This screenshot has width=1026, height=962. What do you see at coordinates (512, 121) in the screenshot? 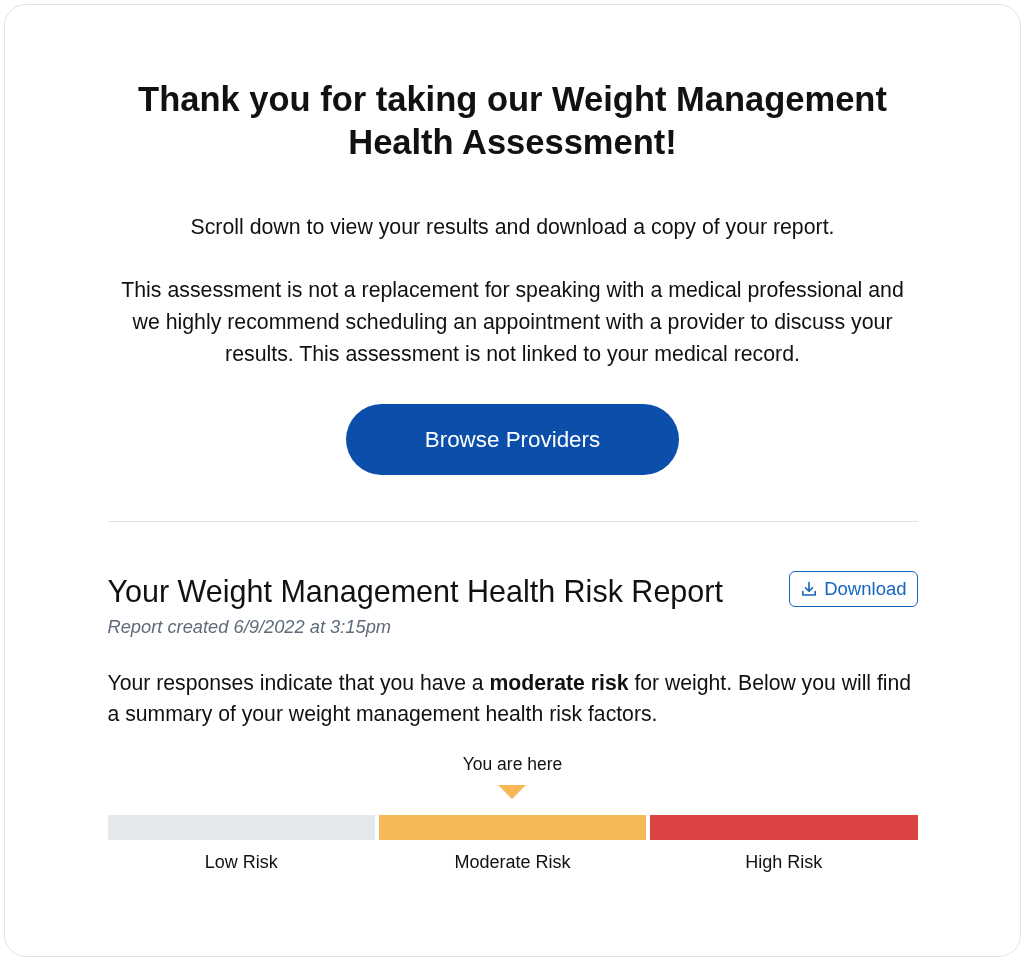
I see `page-heading: Thank you for taking our Weight Management Health Assessment!` at bounding box center [512, 121].